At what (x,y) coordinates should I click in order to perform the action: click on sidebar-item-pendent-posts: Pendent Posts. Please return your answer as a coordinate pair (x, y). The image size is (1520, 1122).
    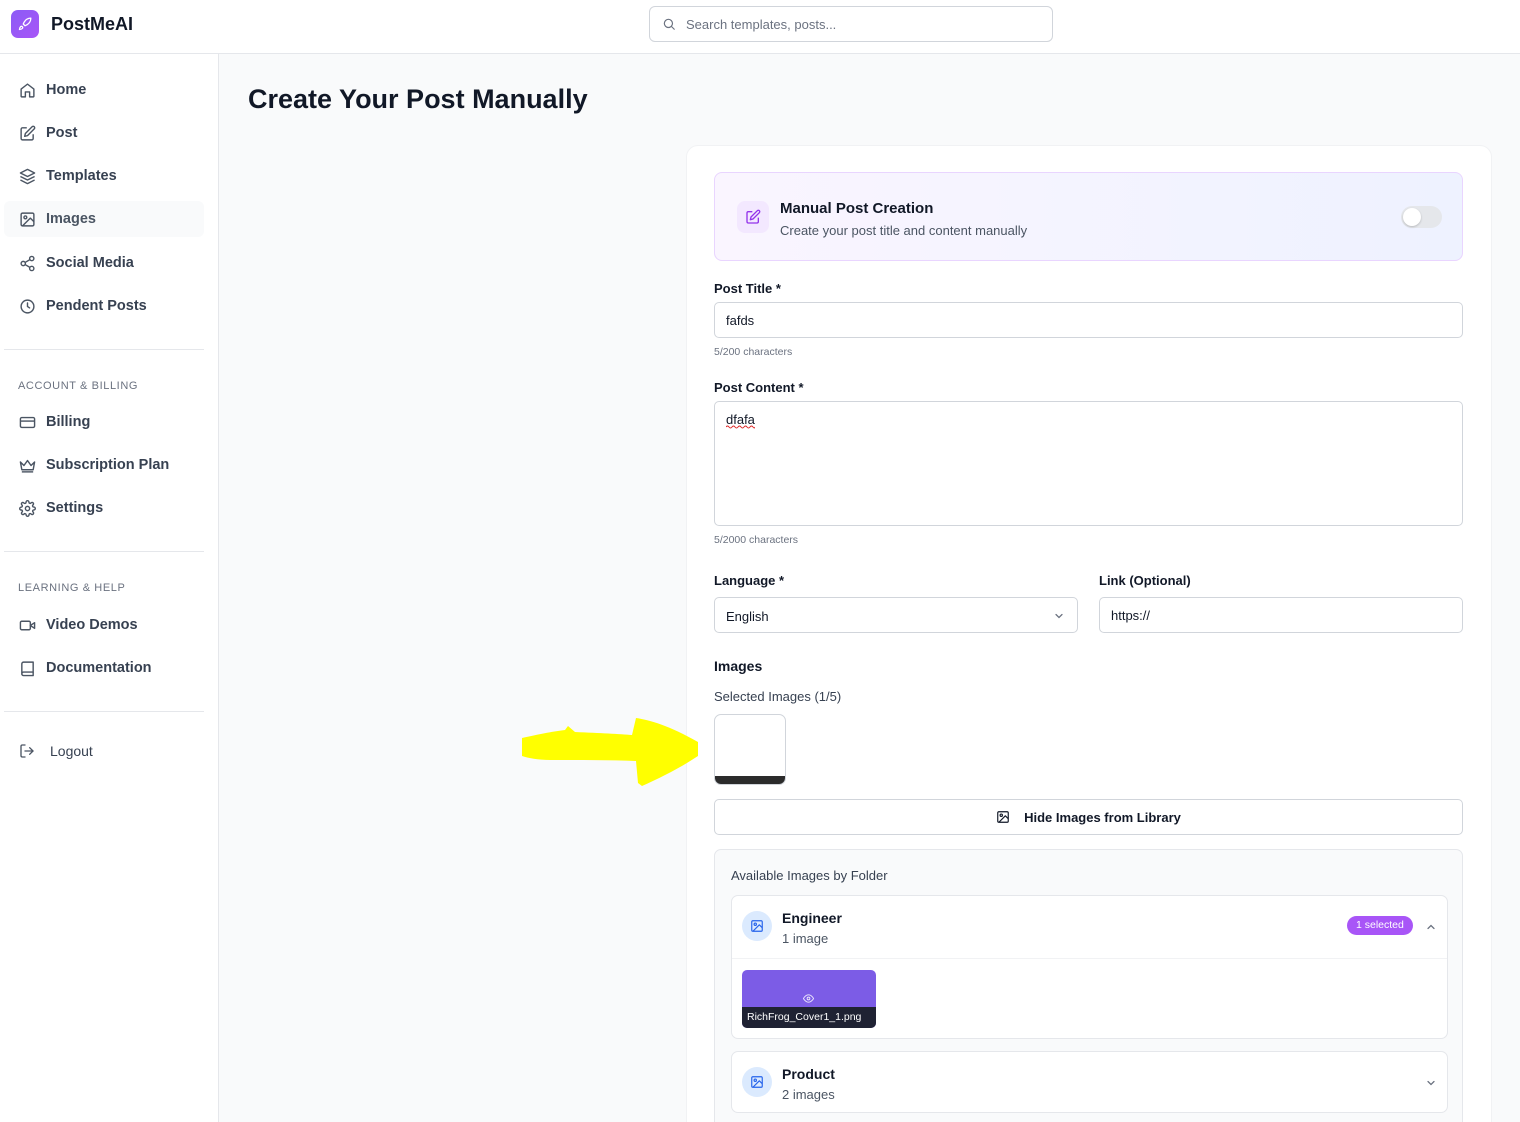
    Looking at the image, I should click on (104, 306).